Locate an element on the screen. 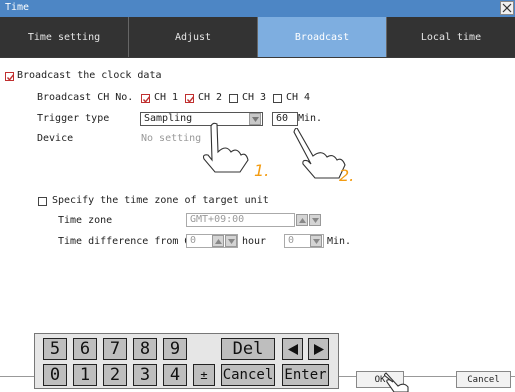  ch3-label: CH 3 is located at coordinates (254, 97).